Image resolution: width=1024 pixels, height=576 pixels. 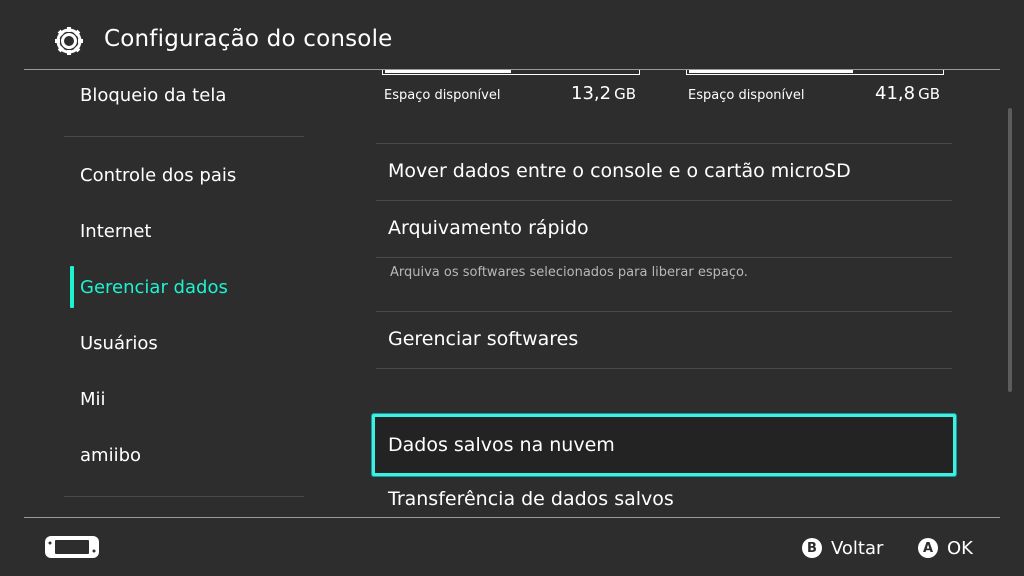 What do you see at coordinates (928, 548) in the screenshot?
I see `a-button-icon: A` at bounding box center [928, 548].